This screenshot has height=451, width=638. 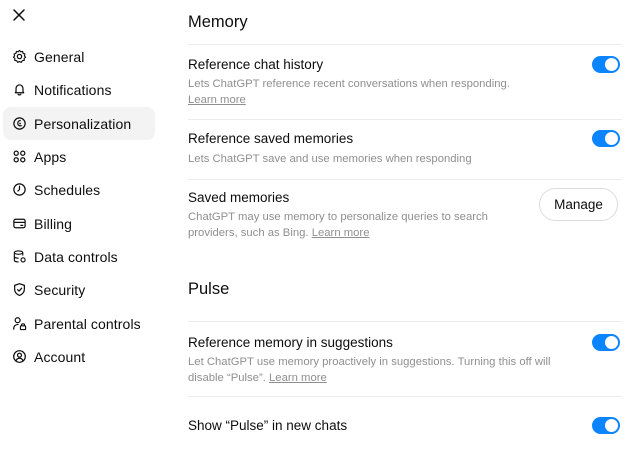 I want to click on toggle-reference-saved-memories, so click(x=606, y=138).